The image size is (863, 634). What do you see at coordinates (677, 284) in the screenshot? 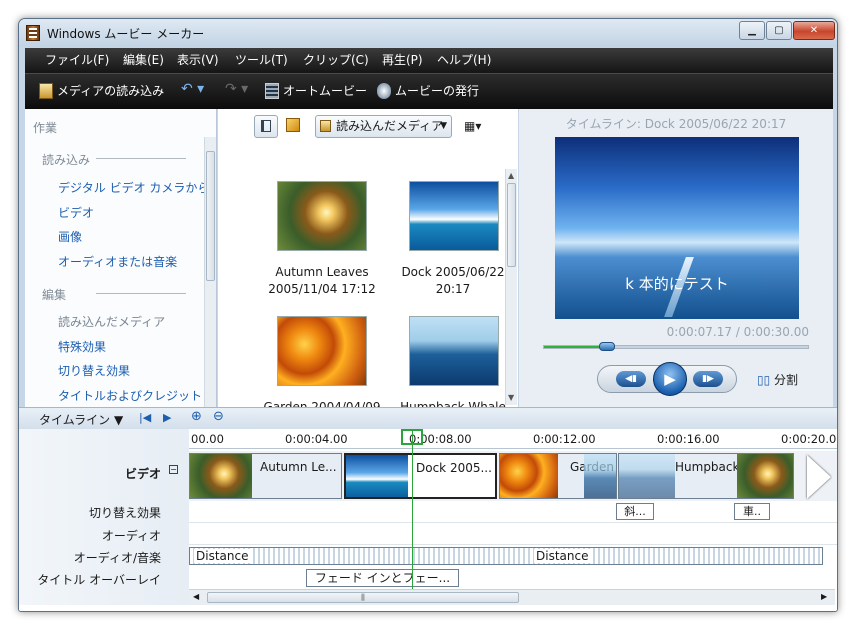
I see `preview-caption: k 本的にテスト` at bounding box center [677, 284].